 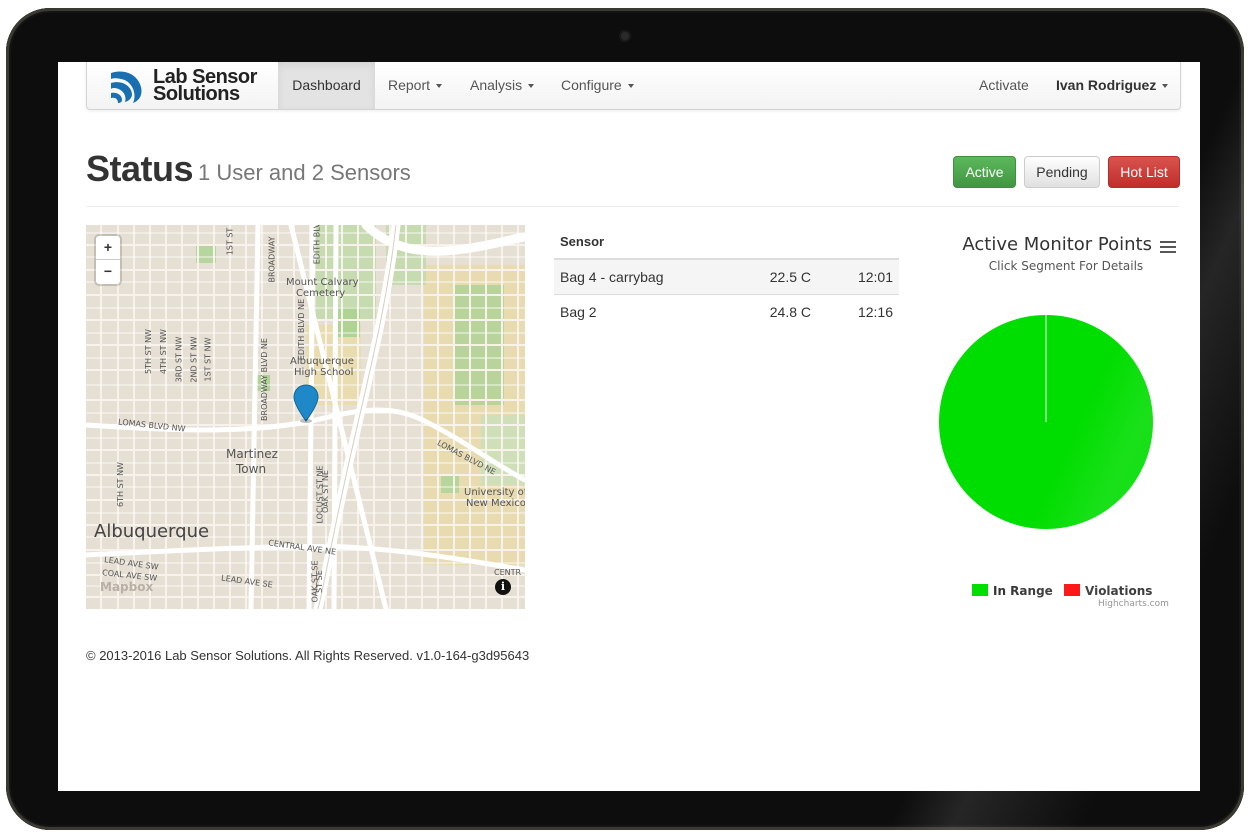 I want to click on hot-list-button: Hot List, so click(x=1144, y=172).